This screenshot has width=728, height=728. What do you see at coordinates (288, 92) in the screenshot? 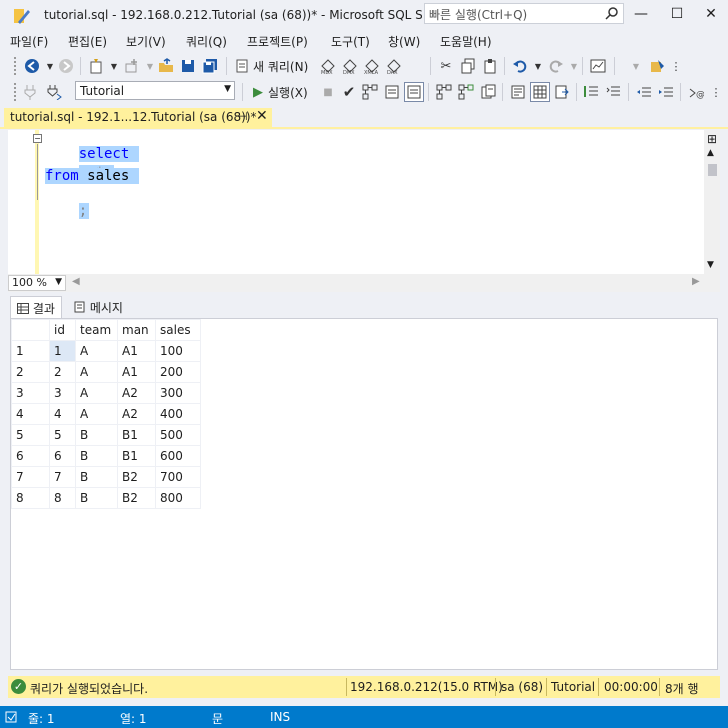
I see `execute-button: 실행(X)` at bounding box center [288, 92].